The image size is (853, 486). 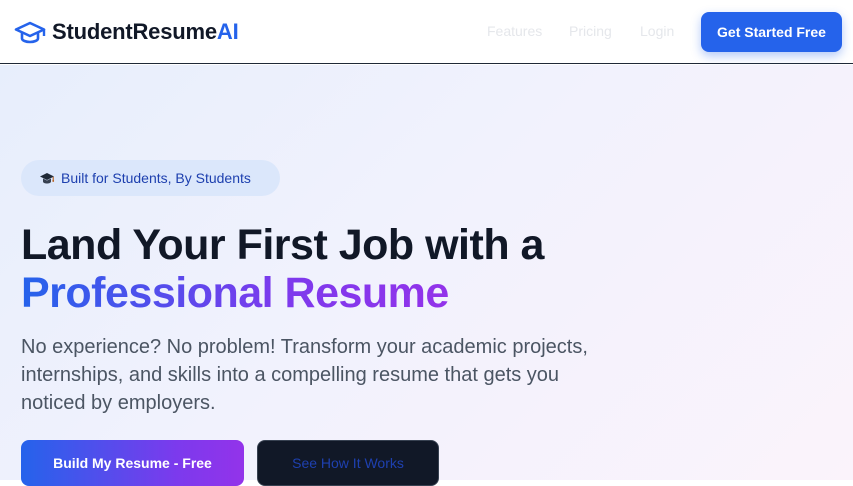 I want to click on nav-link-features: Features, so click(x=514, y=31).